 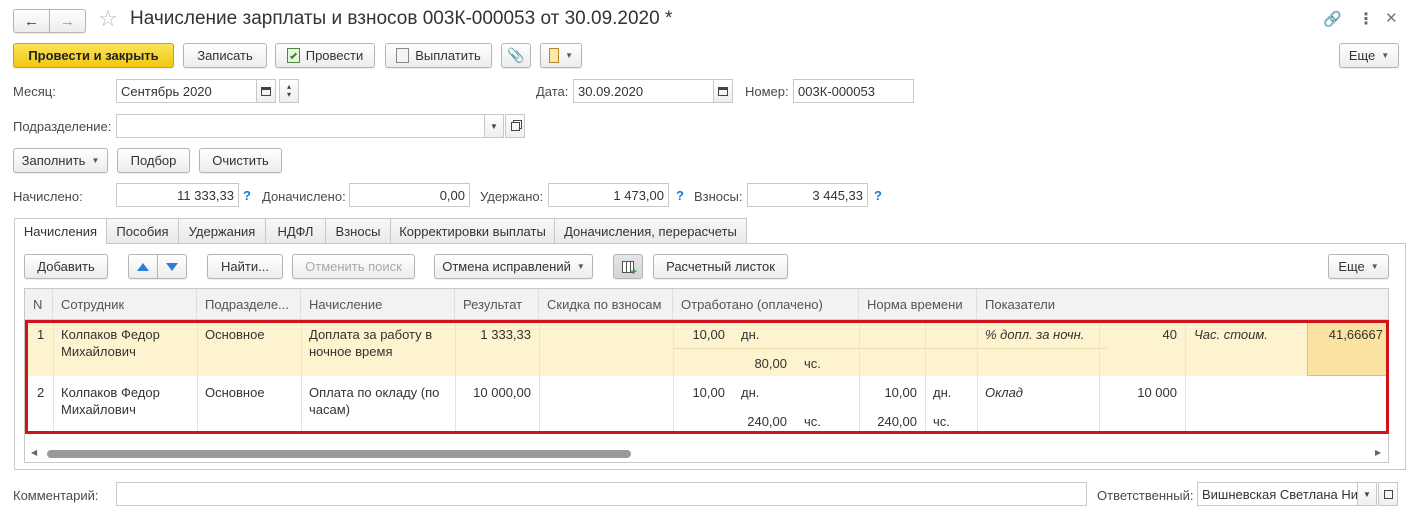 I want to click on favorite-star-icon: ☆, so click(x=108, y=19).